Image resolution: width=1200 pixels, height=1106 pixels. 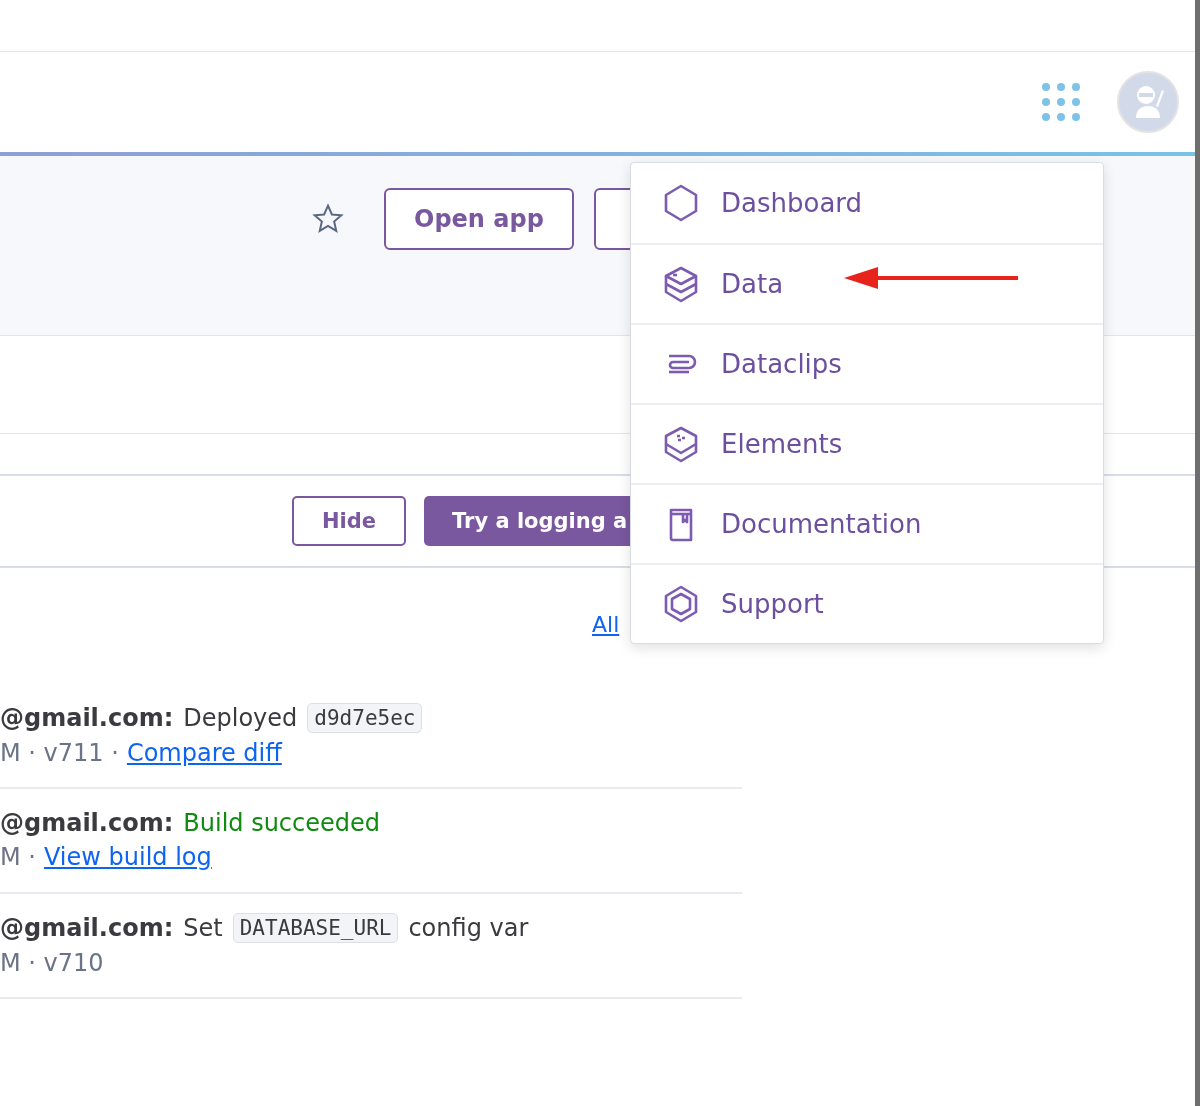 What do you see at coordinates (328, 219) in the screenshot?
I see `star-icon` at bounding box center [328, 219].